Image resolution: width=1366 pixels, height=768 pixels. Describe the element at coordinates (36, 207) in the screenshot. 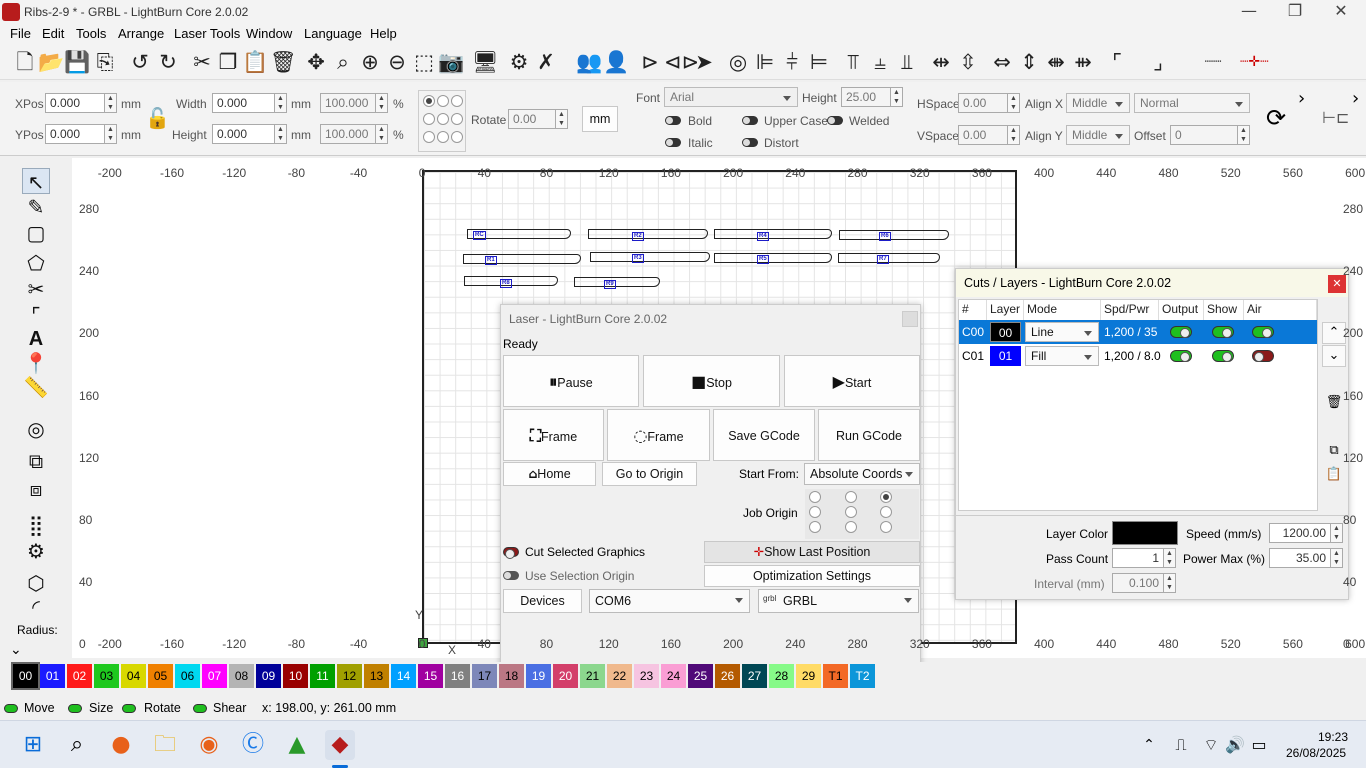

I see `pen-tool-icon: ✎` at that location.